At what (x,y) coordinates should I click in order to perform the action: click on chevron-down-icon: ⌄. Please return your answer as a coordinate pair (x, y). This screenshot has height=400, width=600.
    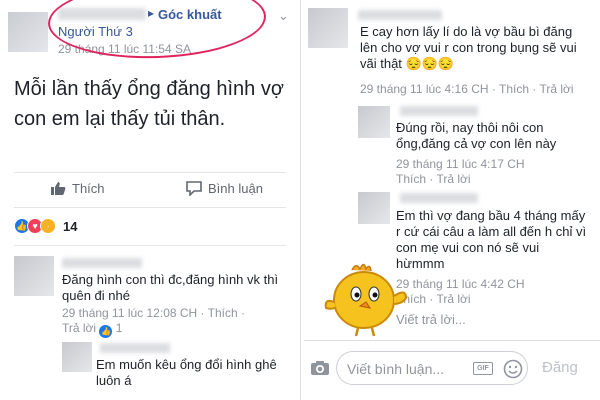
    Looking at the image, I should click on (283, 16).